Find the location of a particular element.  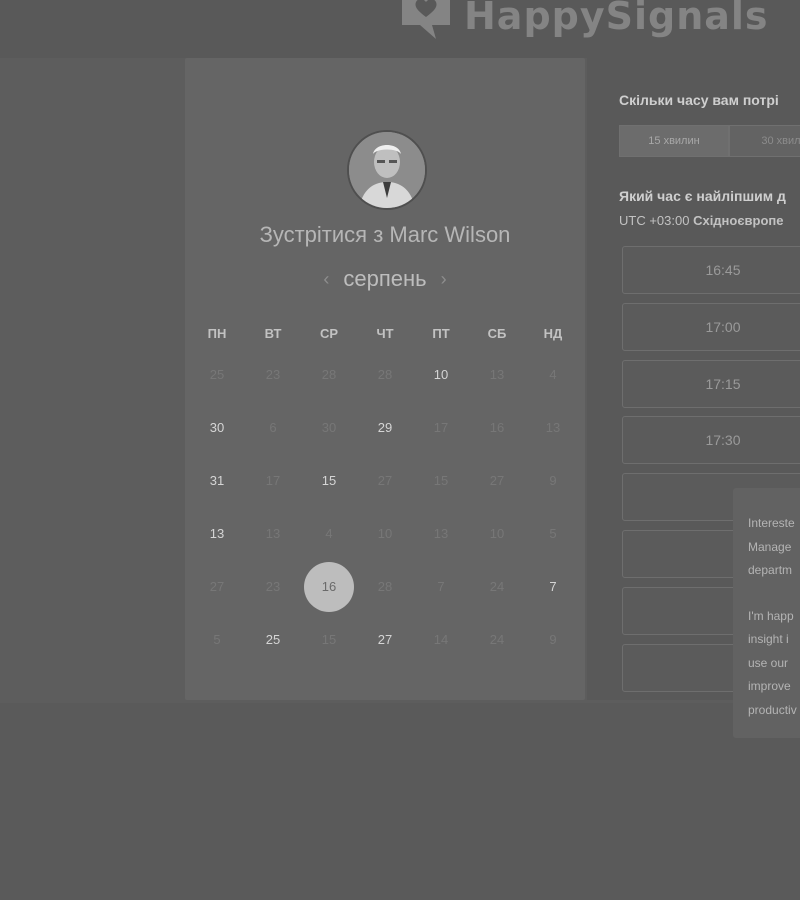

calendar-day: 24 is located at coordinates (497, 639).